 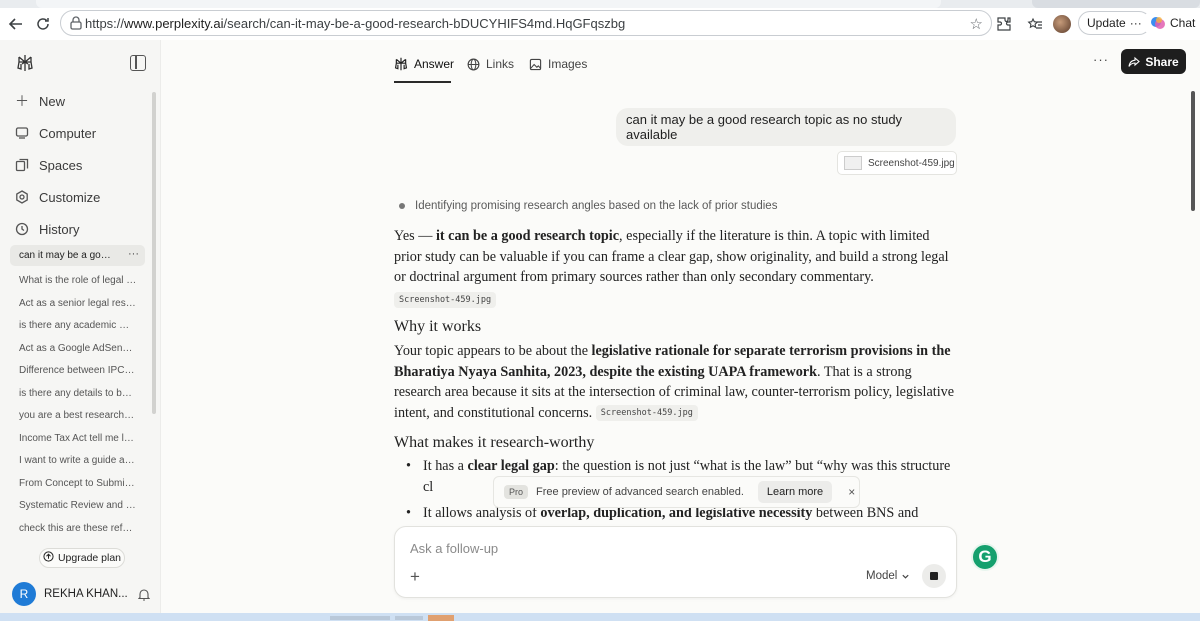 What do you see at coordinates (76, 23) in the screenshot?
I see `site-info-icon` at bounding box center [76, 23].